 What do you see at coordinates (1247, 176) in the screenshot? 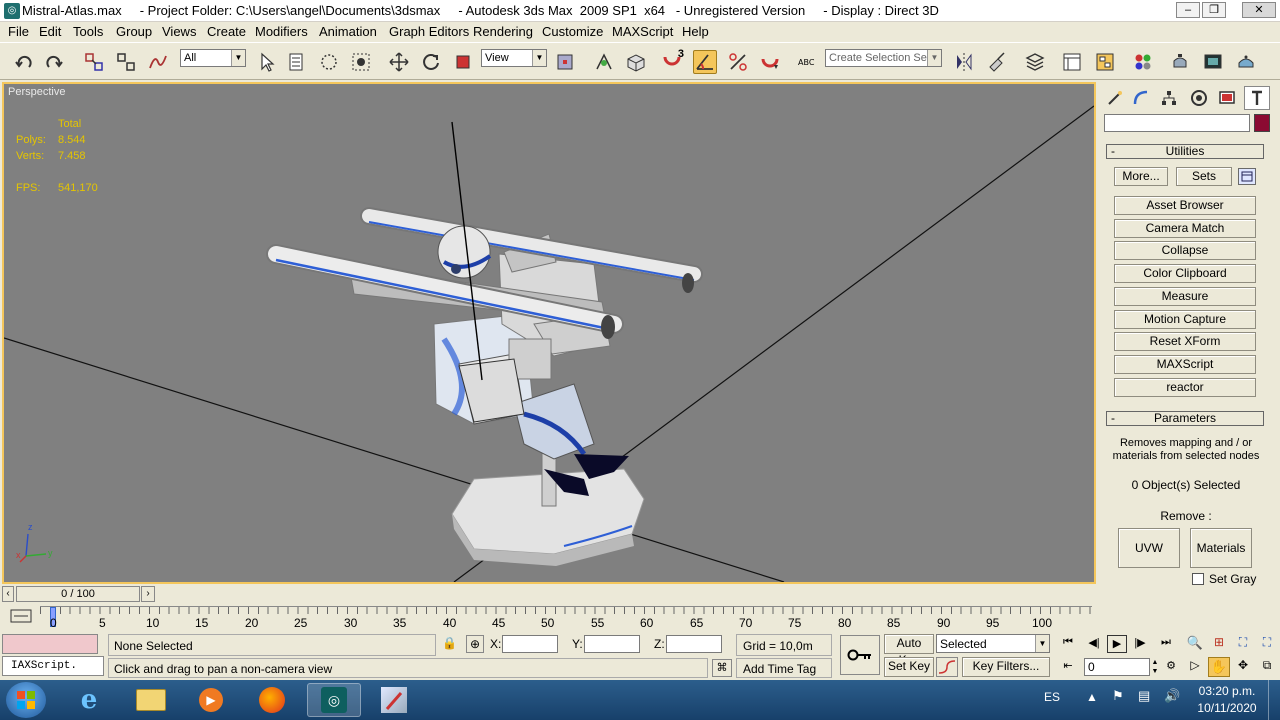
I see `configure-button-sets-icon` at bounding box center [1247, 176].